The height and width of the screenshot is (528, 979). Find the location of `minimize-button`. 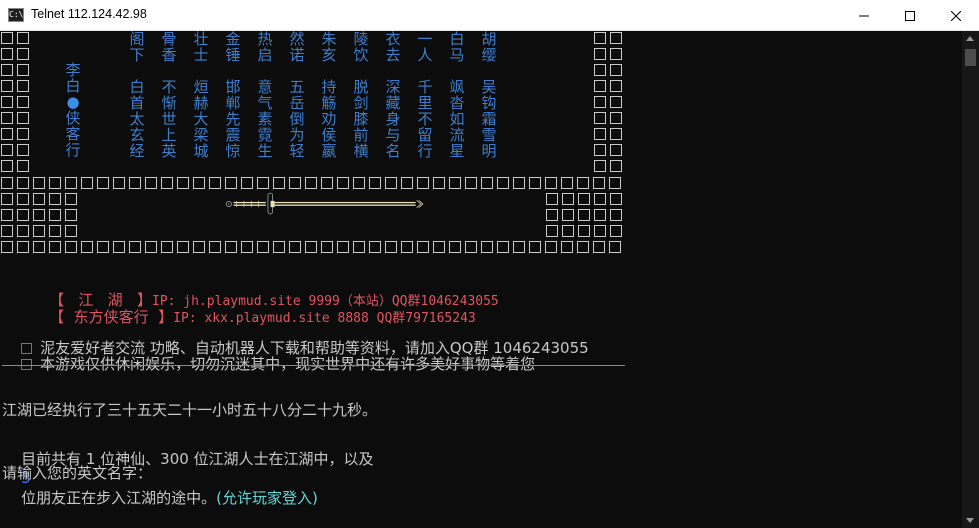

minimize-button is located at coordinates (864, 15).